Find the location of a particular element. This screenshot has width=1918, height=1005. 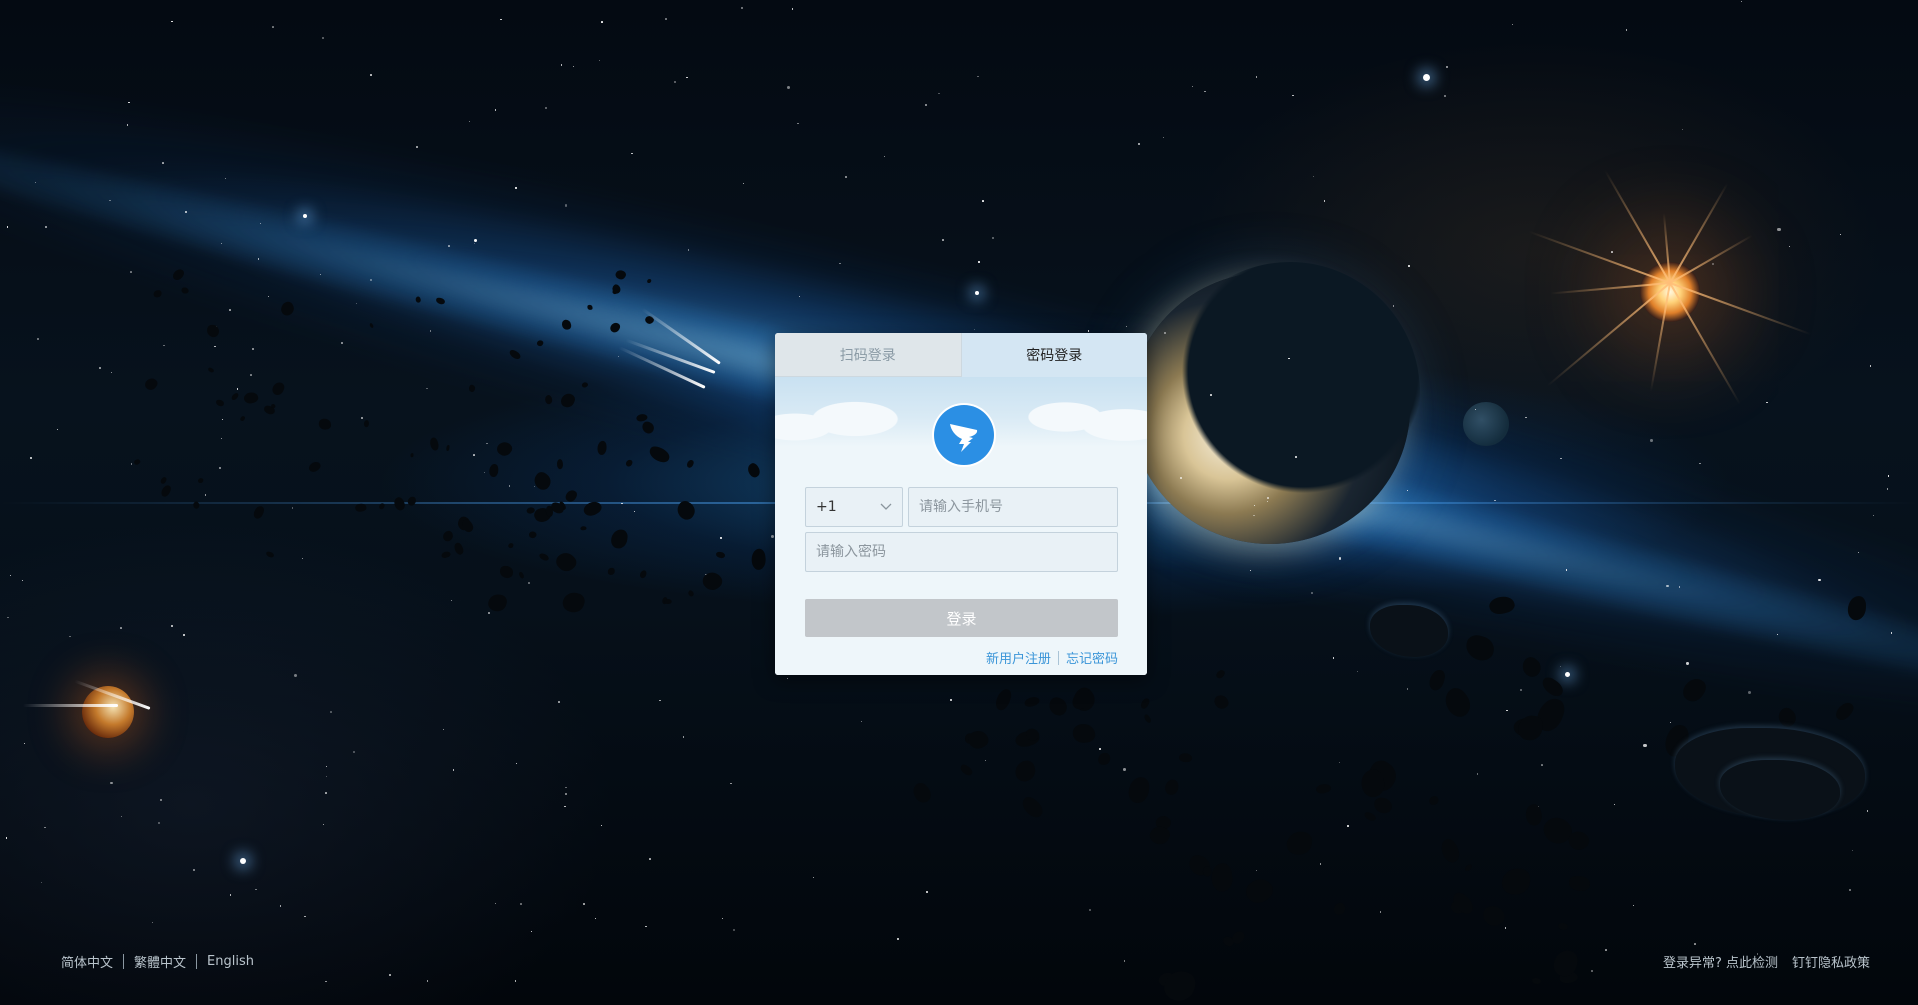

login-form: +1 登录 新用户注册 忘记密码 is located at coordinates (961, 526).